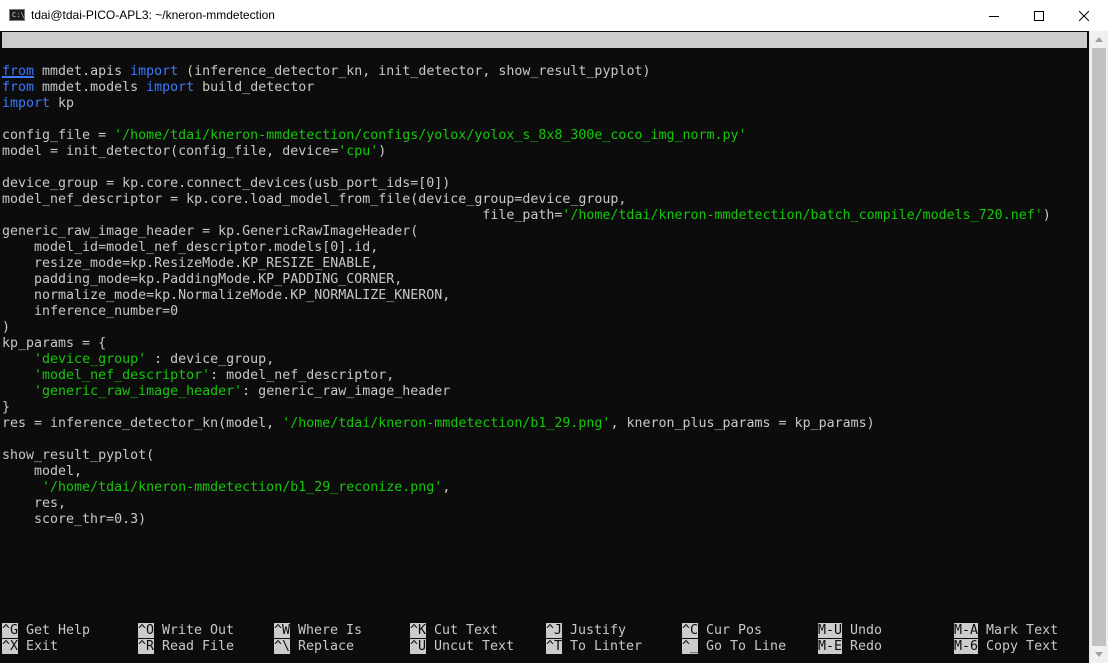 The height and width of the screenshot is (663, 1108). What do you see at coordinates (850, 631) in the screenshot?
I see `shortcut-item: M-U Undo` at bounding box center [850, 631].